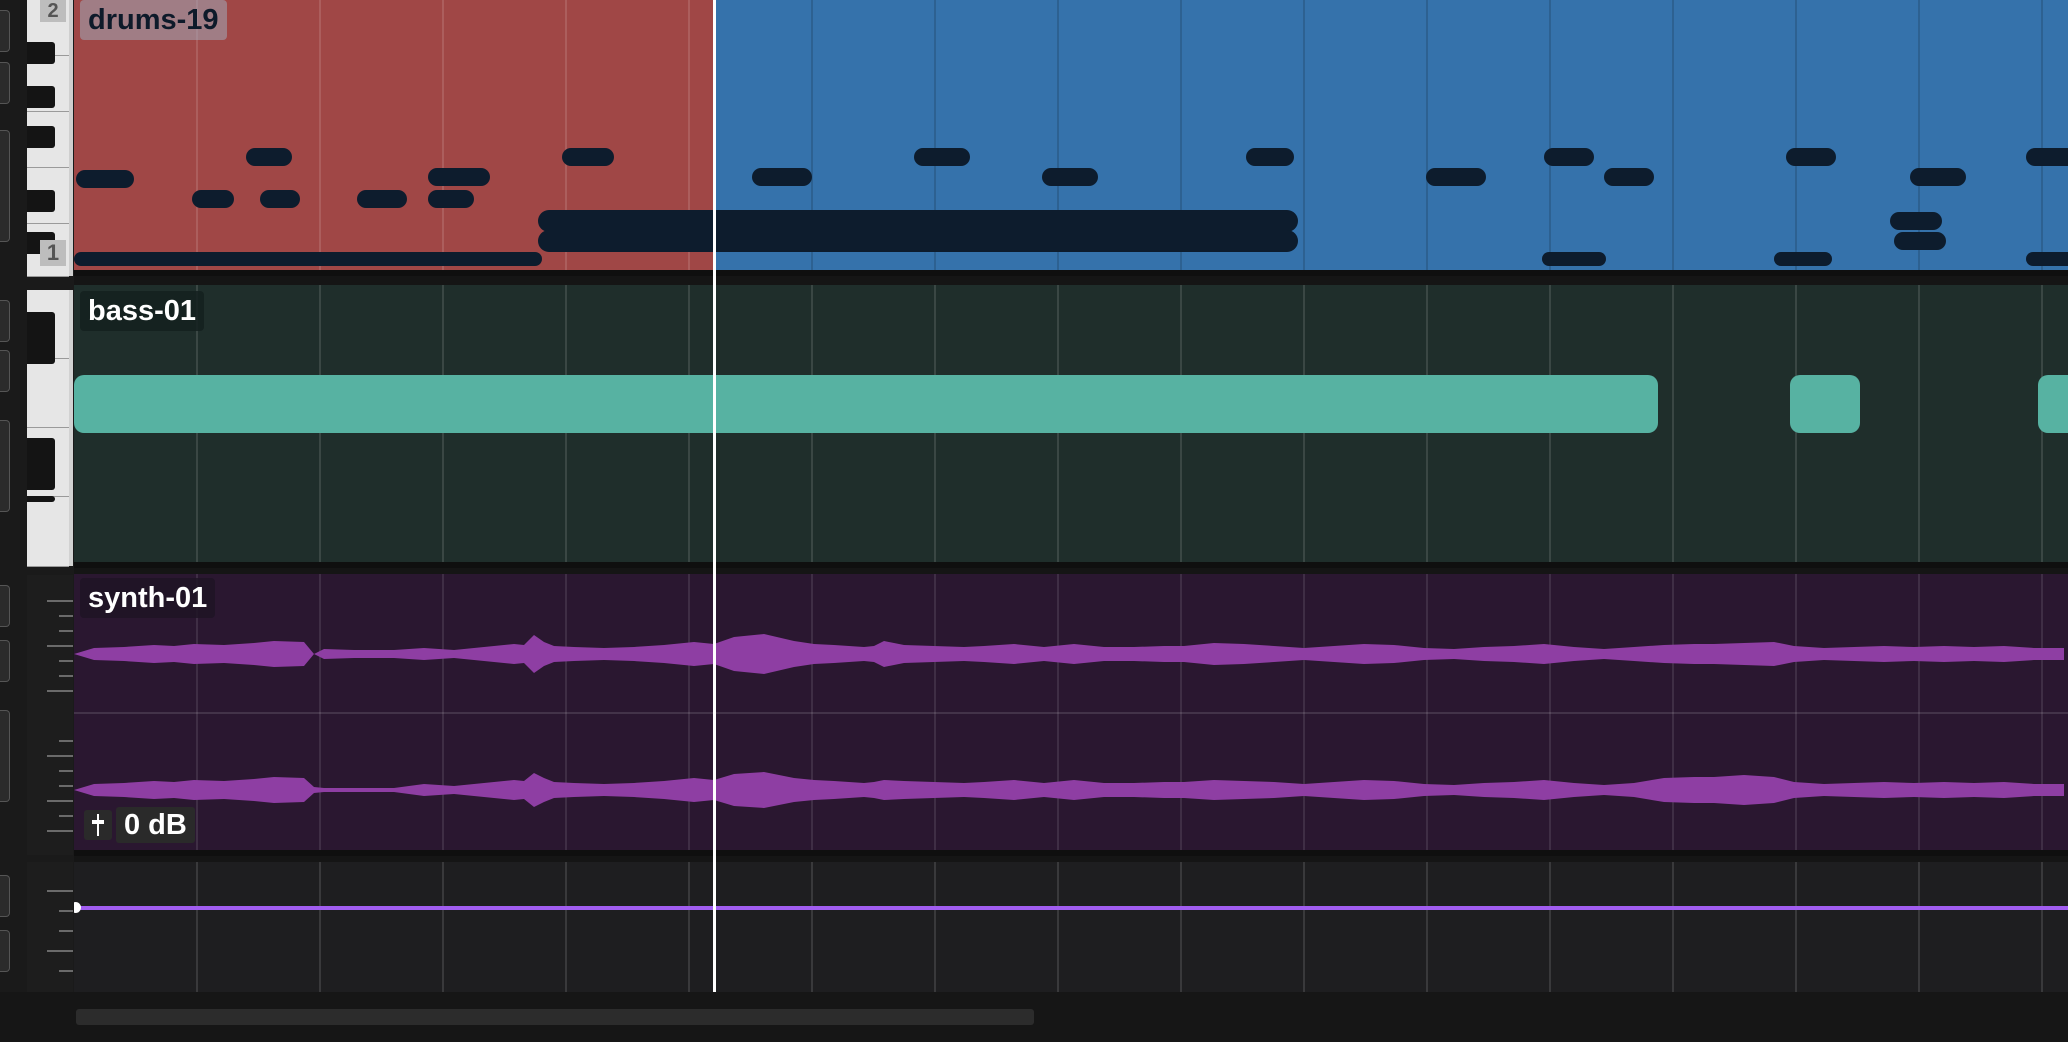 This screenshot has height=1042, width=2068. I want to click on gain-readout: 0 dB, so click(139, 825).